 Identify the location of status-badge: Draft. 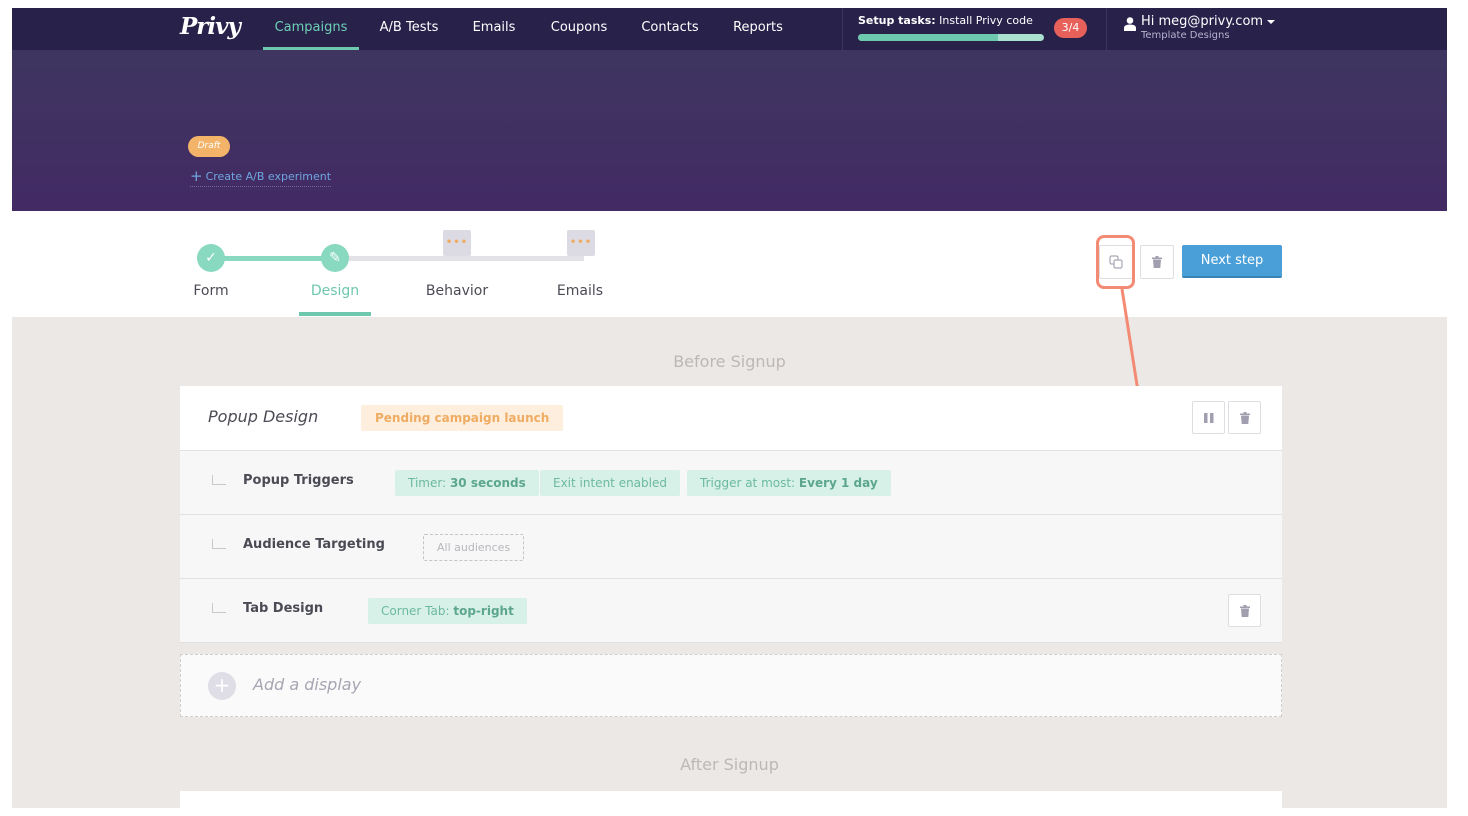
(209, 146).